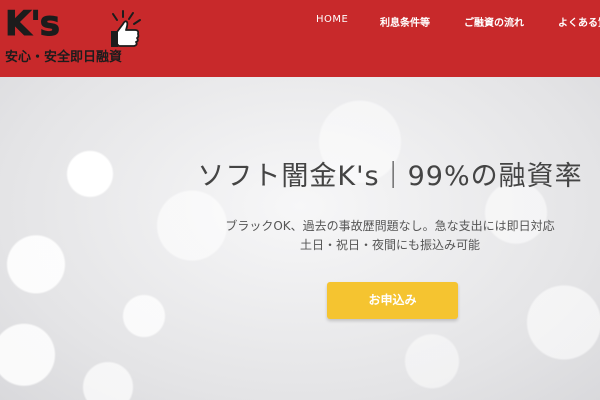 This screenshot has height=400, width=600. I want to click on nav-item-faq: よくある質, so click(579, 21).